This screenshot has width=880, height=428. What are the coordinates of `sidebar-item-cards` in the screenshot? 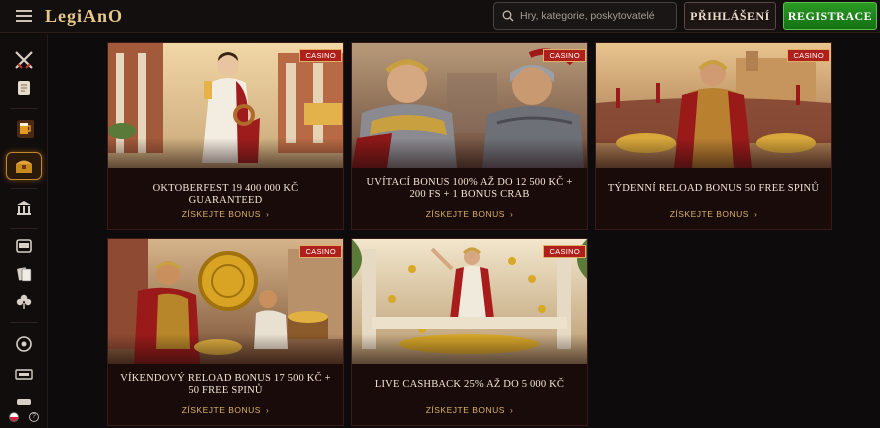 It's located at (24, 274).